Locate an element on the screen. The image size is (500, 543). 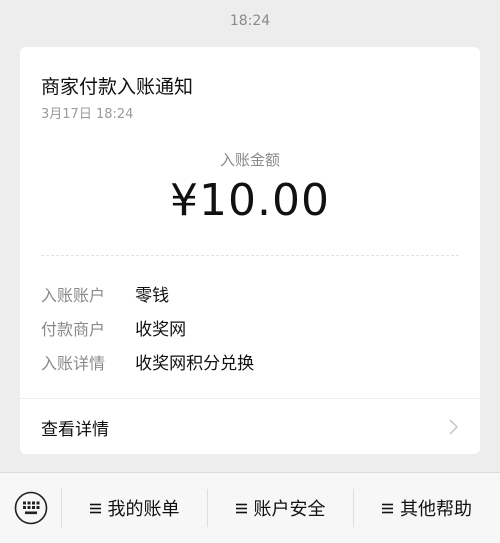
bottom-menu-bar: 我的账单 账户安全 其他帮助 is located at coordinates (250, 507).